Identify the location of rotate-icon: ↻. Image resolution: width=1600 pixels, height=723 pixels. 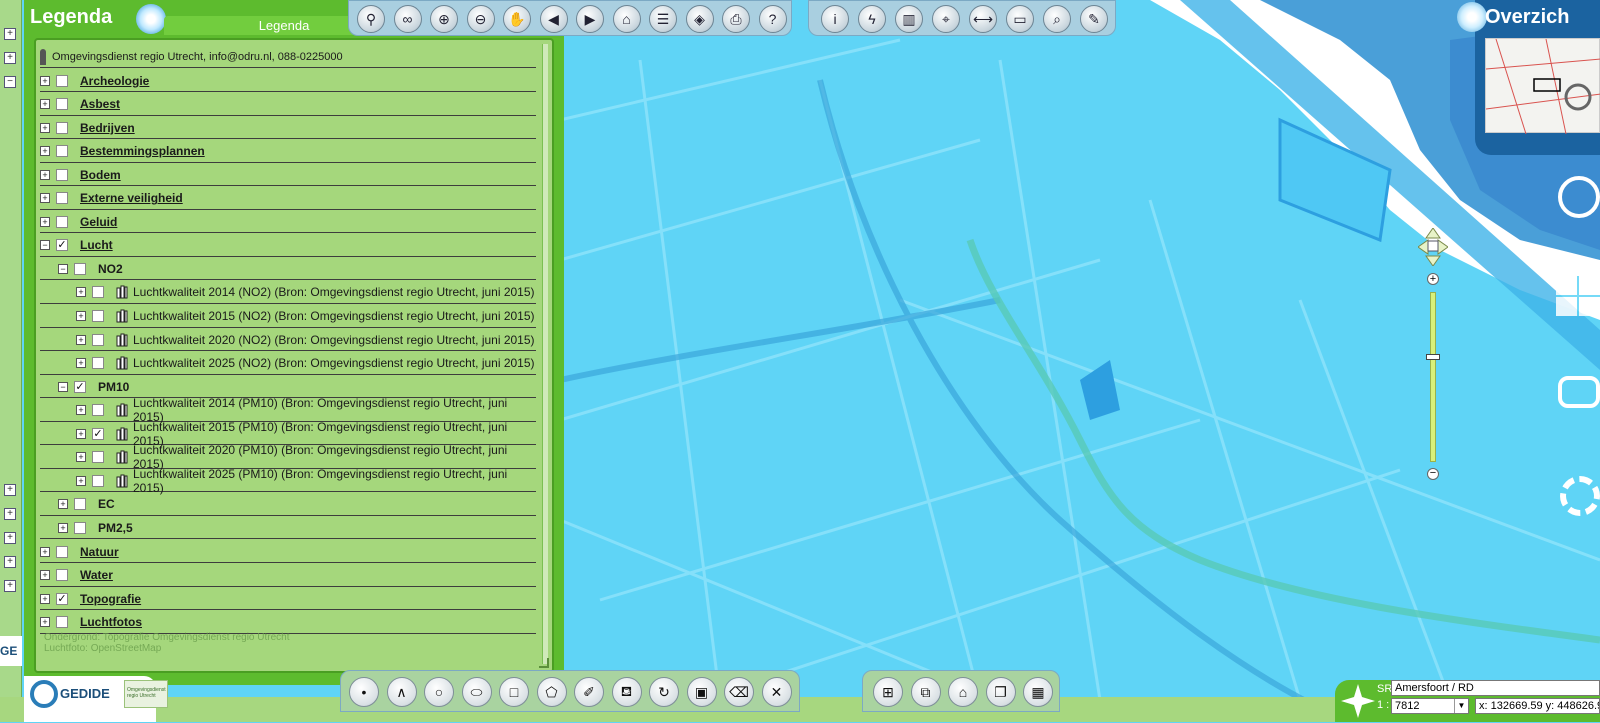
(664, 692).